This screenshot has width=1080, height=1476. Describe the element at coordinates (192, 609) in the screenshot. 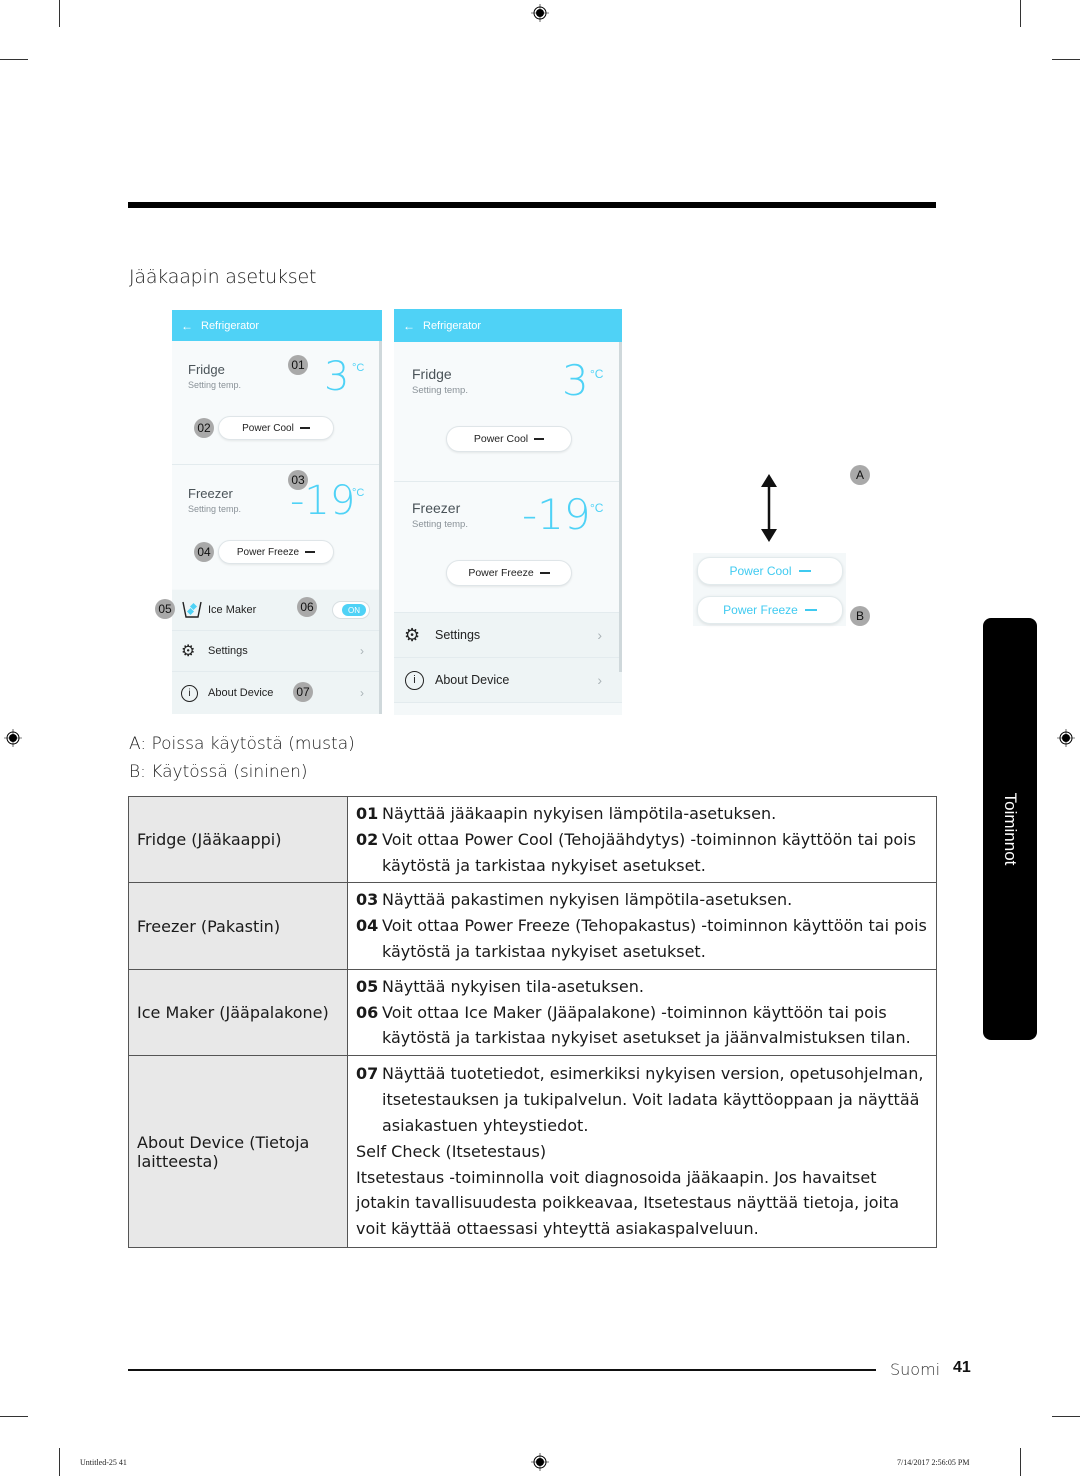

I see `ice-bucket-icon` at that location.